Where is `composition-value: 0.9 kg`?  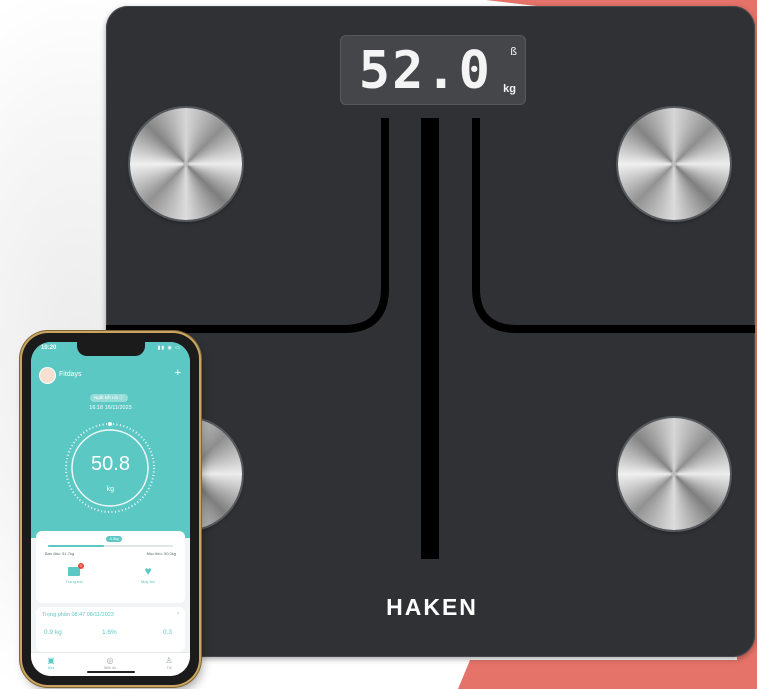
composition-value: 0.9 kg is located at coordinates (53, 632).